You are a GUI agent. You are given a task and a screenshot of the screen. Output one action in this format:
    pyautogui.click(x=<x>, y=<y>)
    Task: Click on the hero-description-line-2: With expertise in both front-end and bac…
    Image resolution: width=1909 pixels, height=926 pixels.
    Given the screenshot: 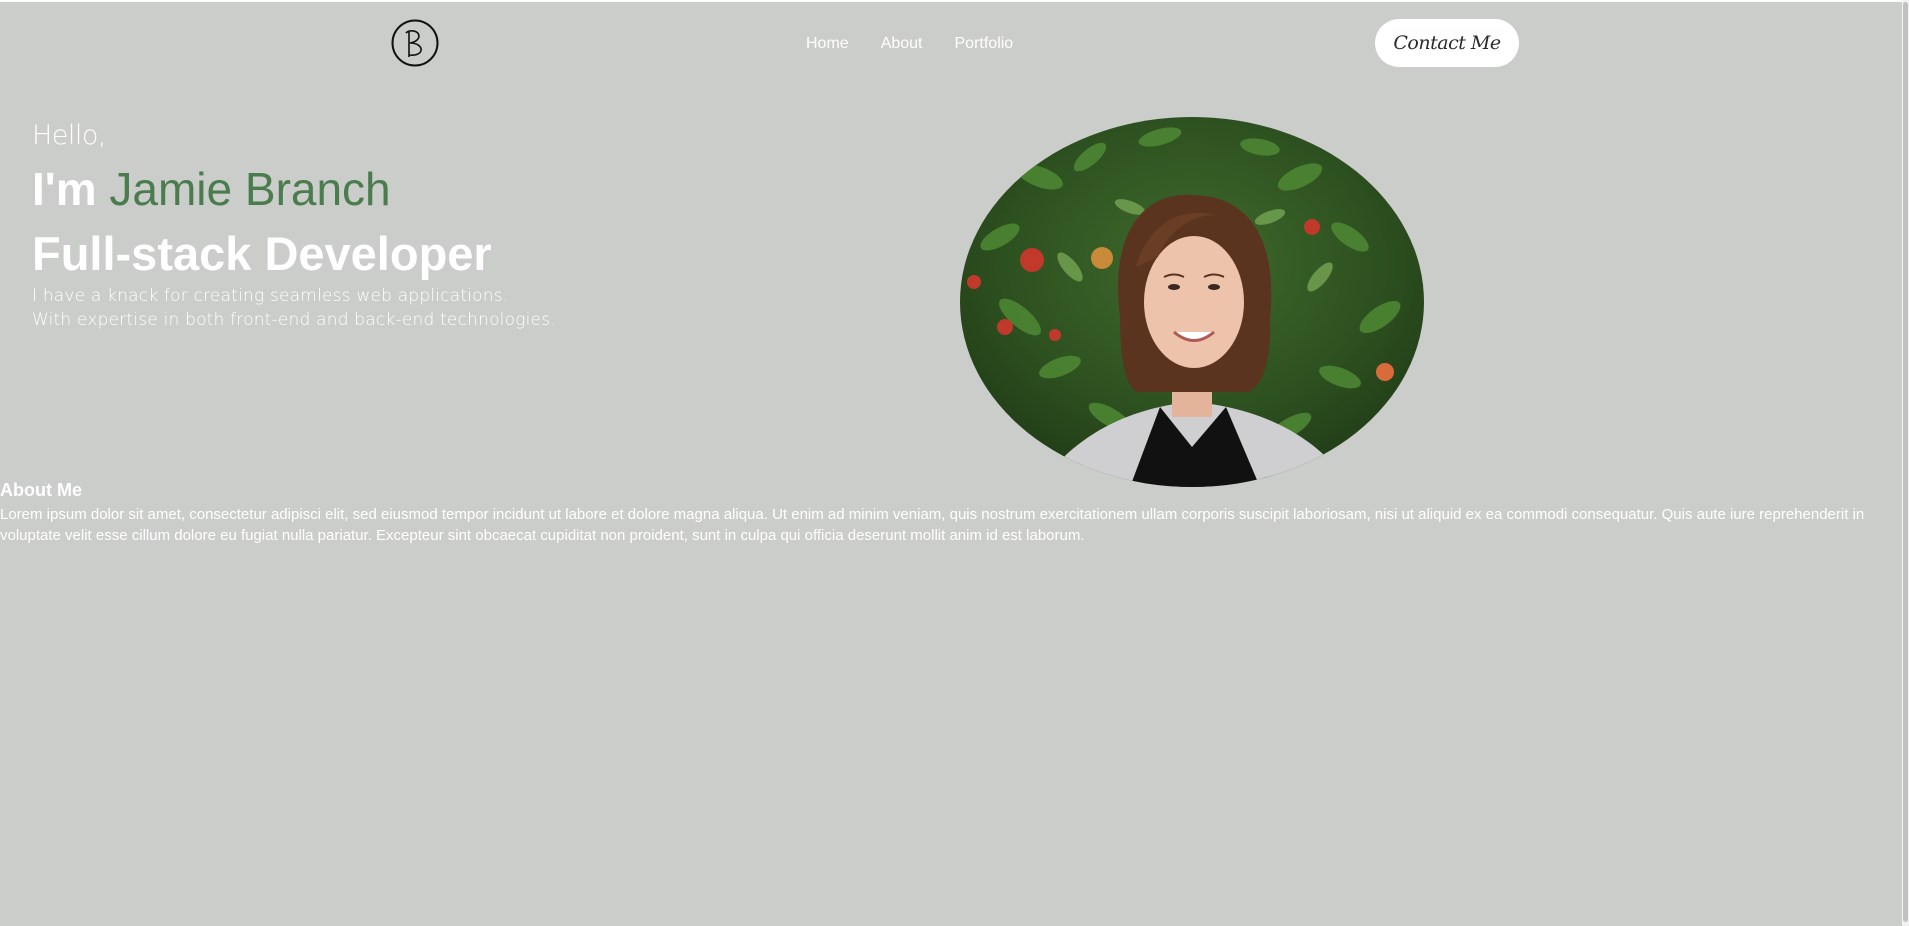 What is the action you would take?
    pyautogui.click(x=294, y=320)
    